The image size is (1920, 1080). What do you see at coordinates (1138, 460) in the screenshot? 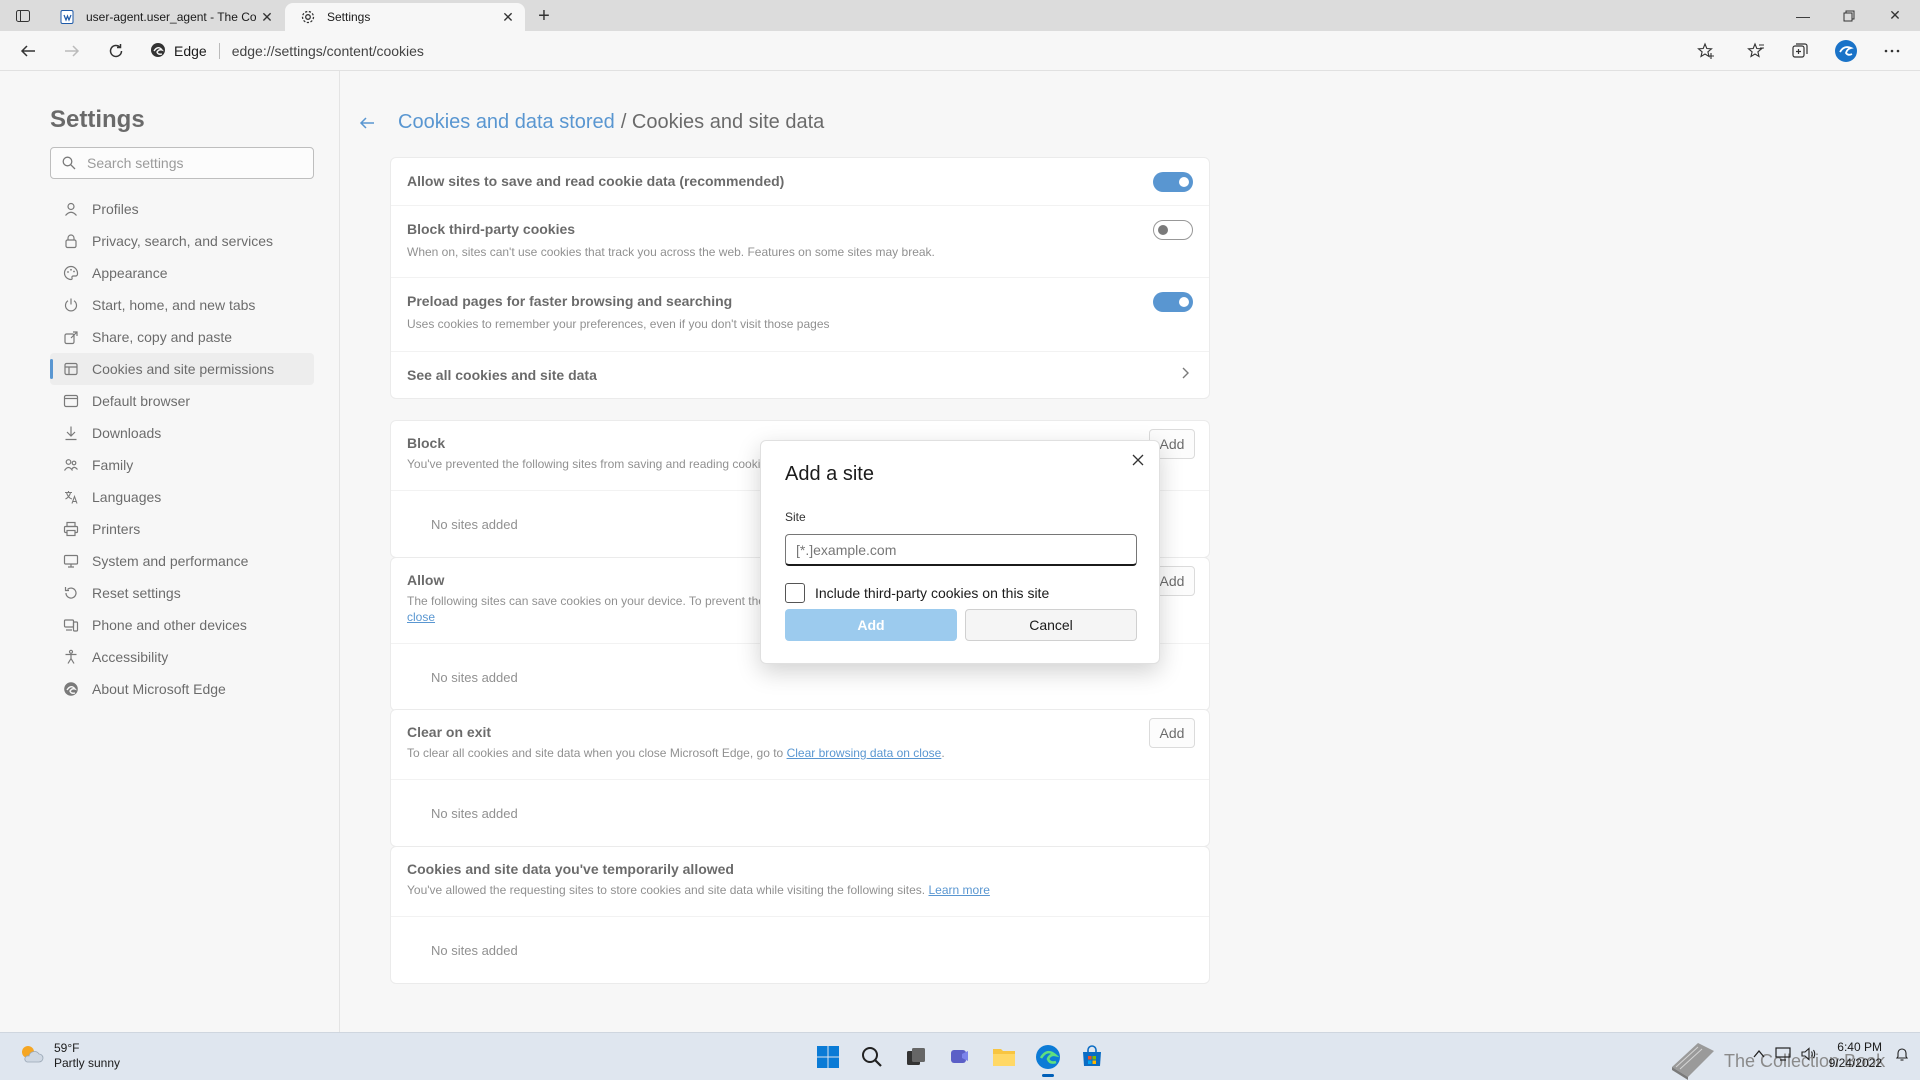
I see `close-icon` at bounding box center [1138, 460].